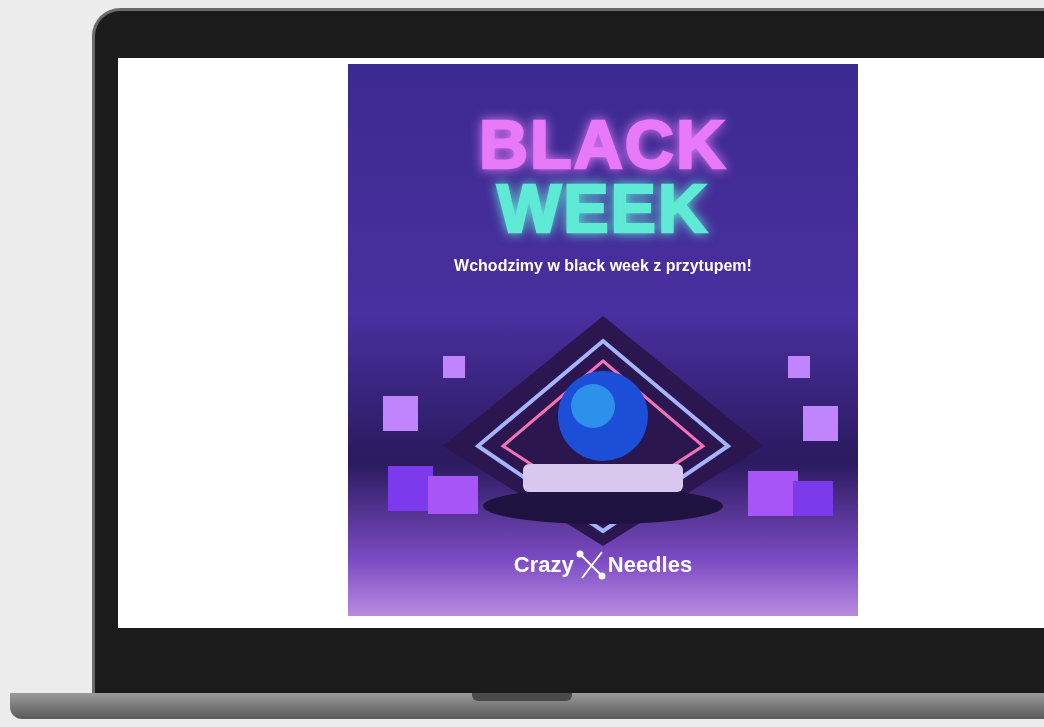 The width and height of the screenshot is (1044, 727). I want to click on logo-text: Needles, so click(650, 565).